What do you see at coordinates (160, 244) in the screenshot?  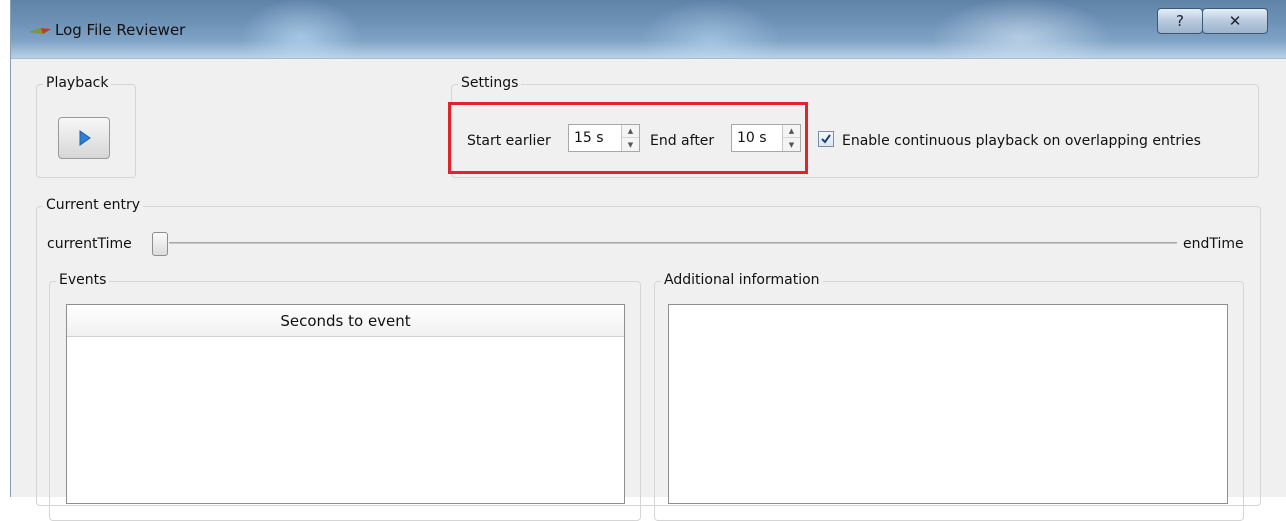 I see `time-slider-handle` at bounding box center [160, 244].